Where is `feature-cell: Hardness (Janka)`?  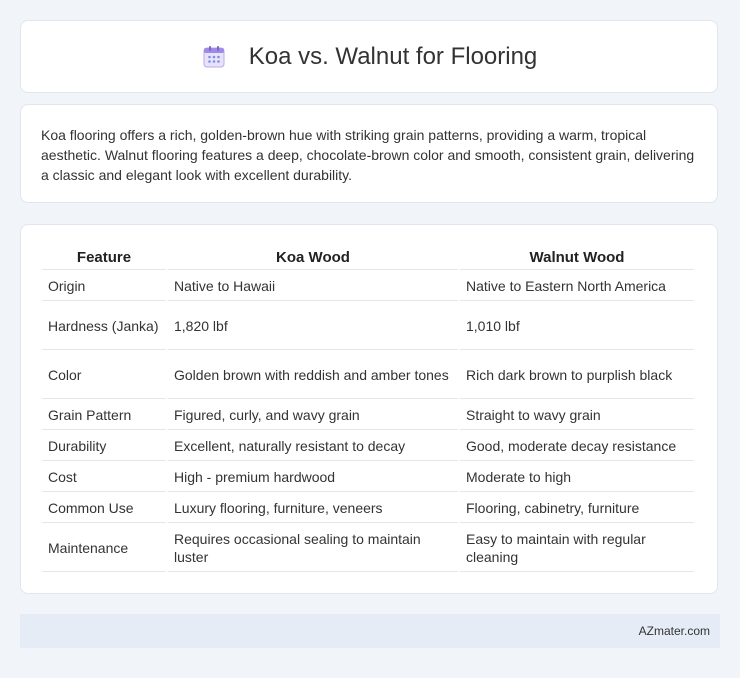
feature-cell: Hardness (Janka) is located at coordinates (104, 326).